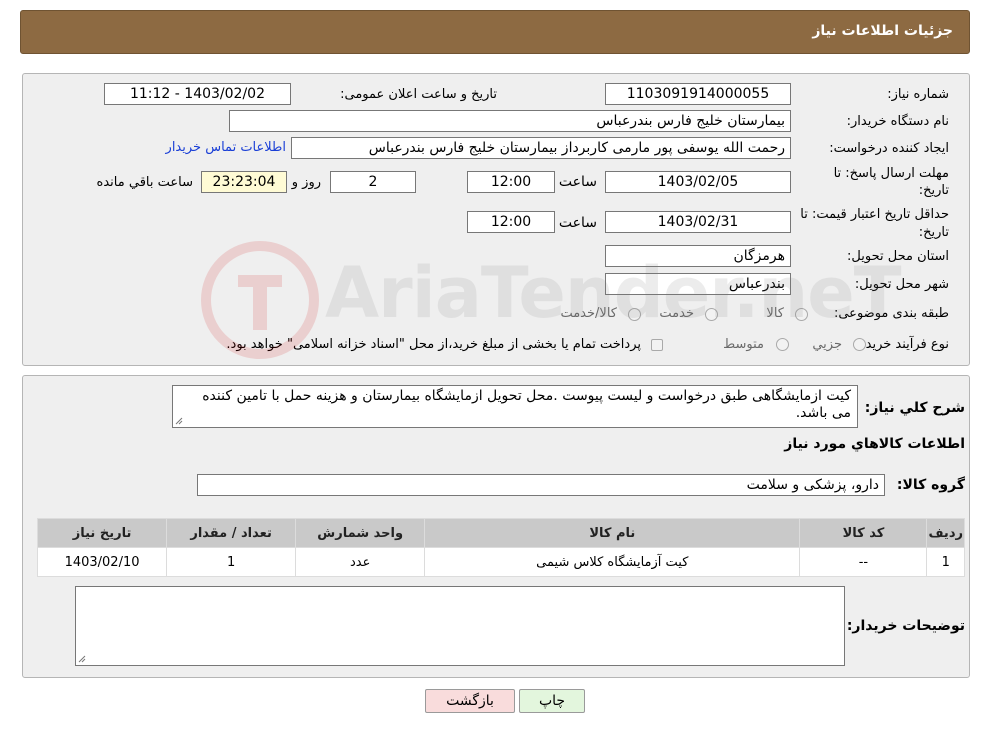  Describe the element at coordinates (891, 313) in the screenshot. I see `category-label: طبقه بندی موضوعی:` at that location.